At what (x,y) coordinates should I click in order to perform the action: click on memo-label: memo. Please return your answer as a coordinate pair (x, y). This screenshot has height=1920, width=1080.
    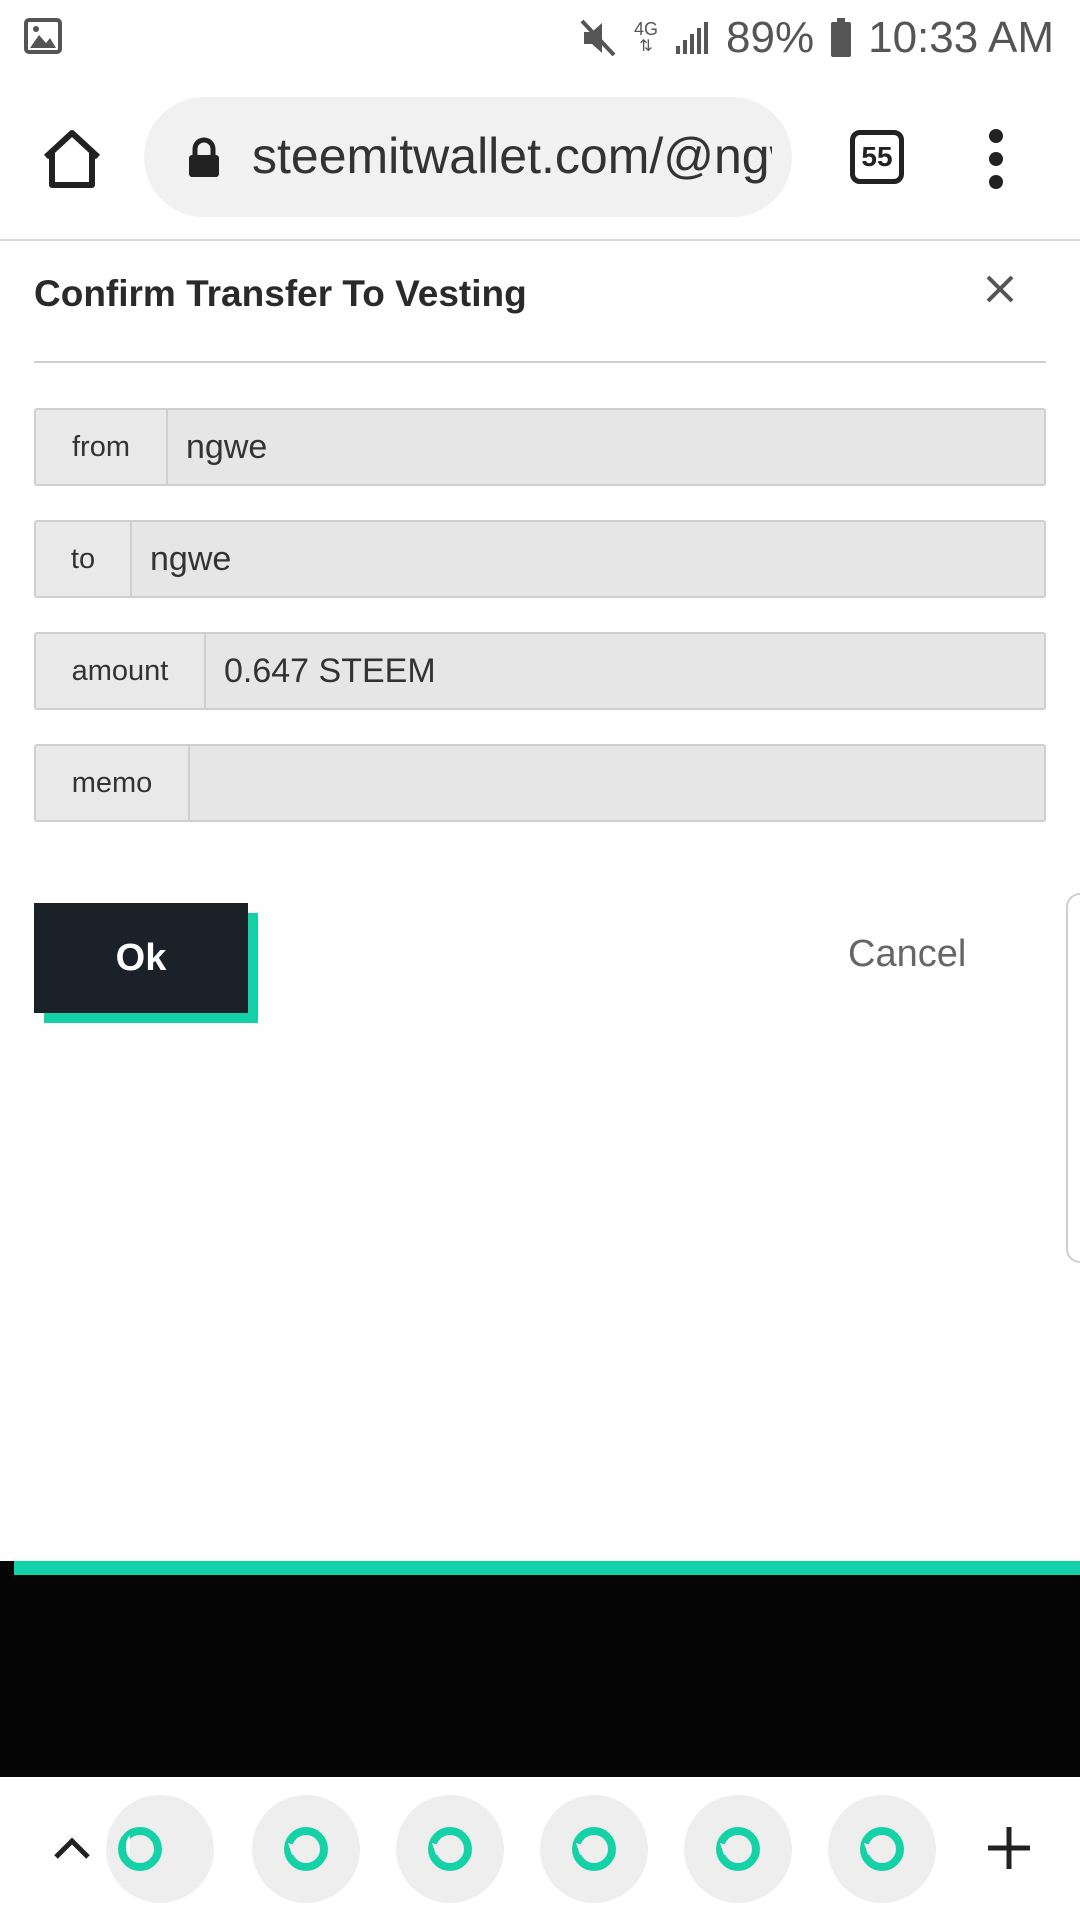
    Looking at the image, I should click on (113, 783).